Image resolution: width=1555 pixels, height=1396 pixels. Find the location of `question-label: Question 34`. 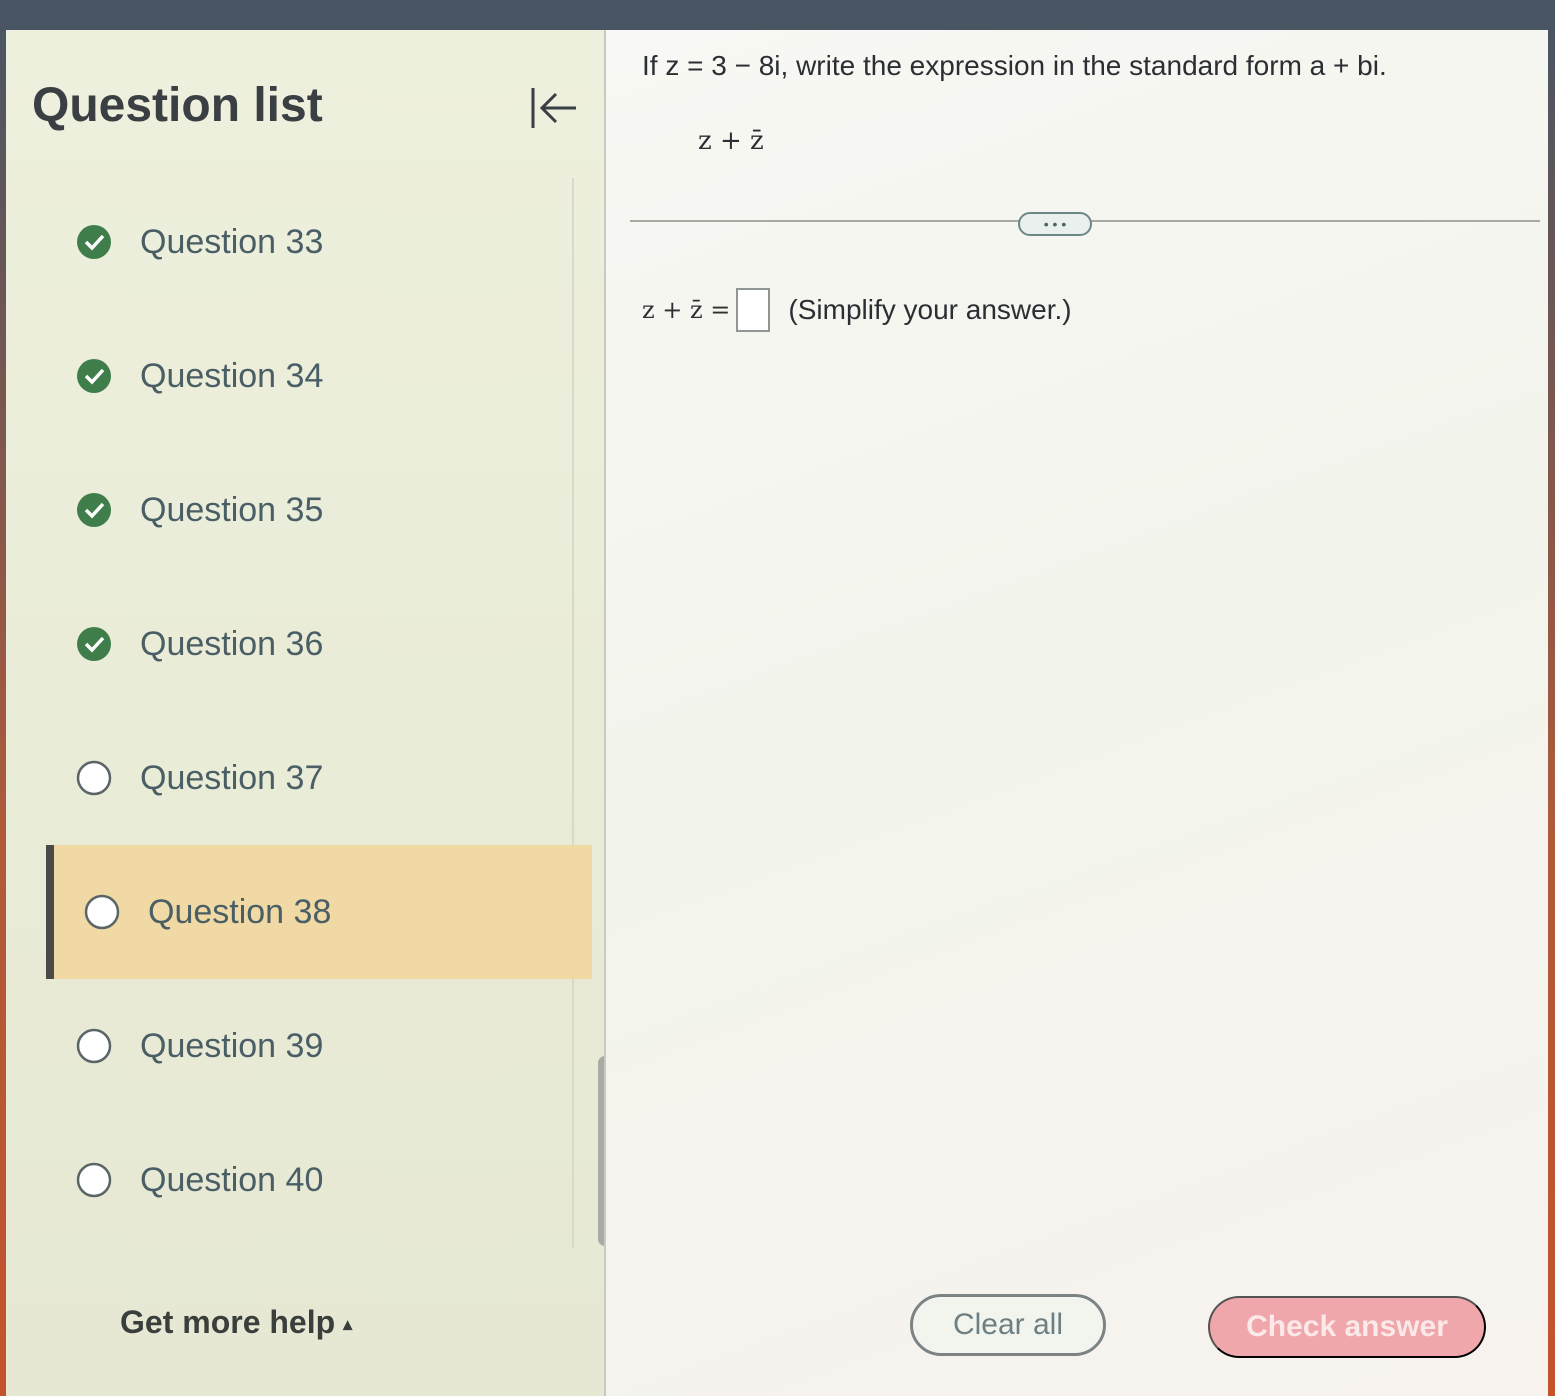

question-label: Question 34 is located at coordinates (232, 375).